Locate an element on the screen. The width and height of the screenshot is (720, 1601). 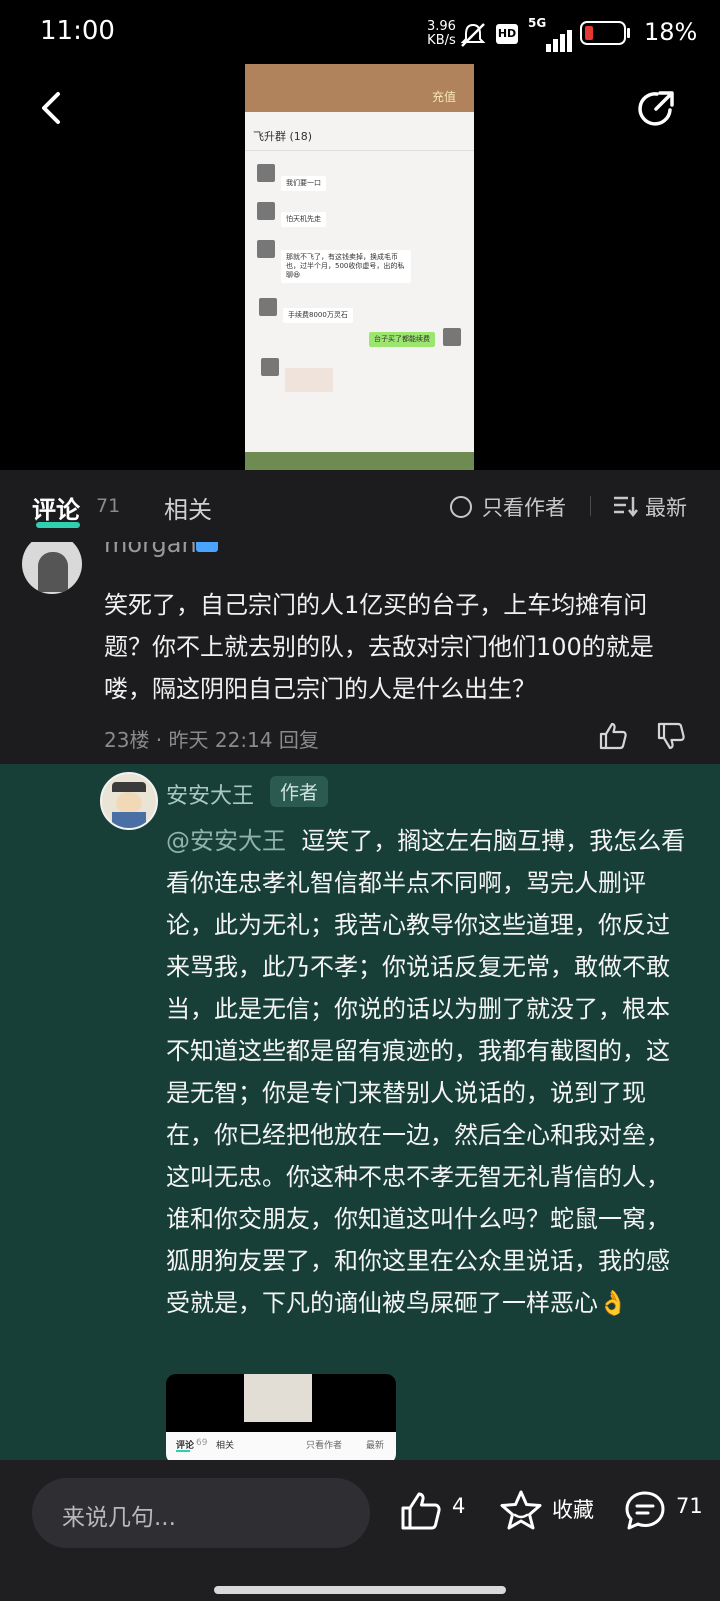
chat-message: 我们要一口 is located at coordinates (303, 183).